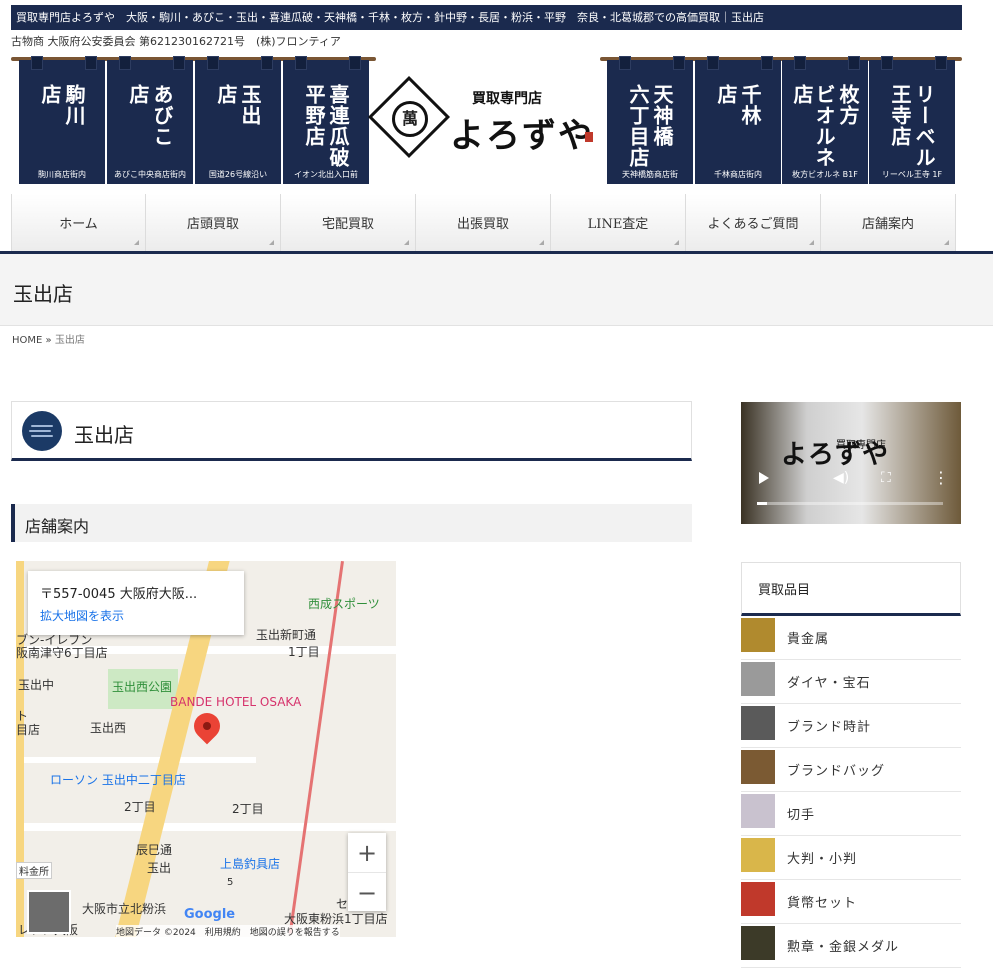  Describe the element at coordinates (481, 115) in the screenshot. I see `site-logo: 萬 買取専門店 よろずや` at that location.